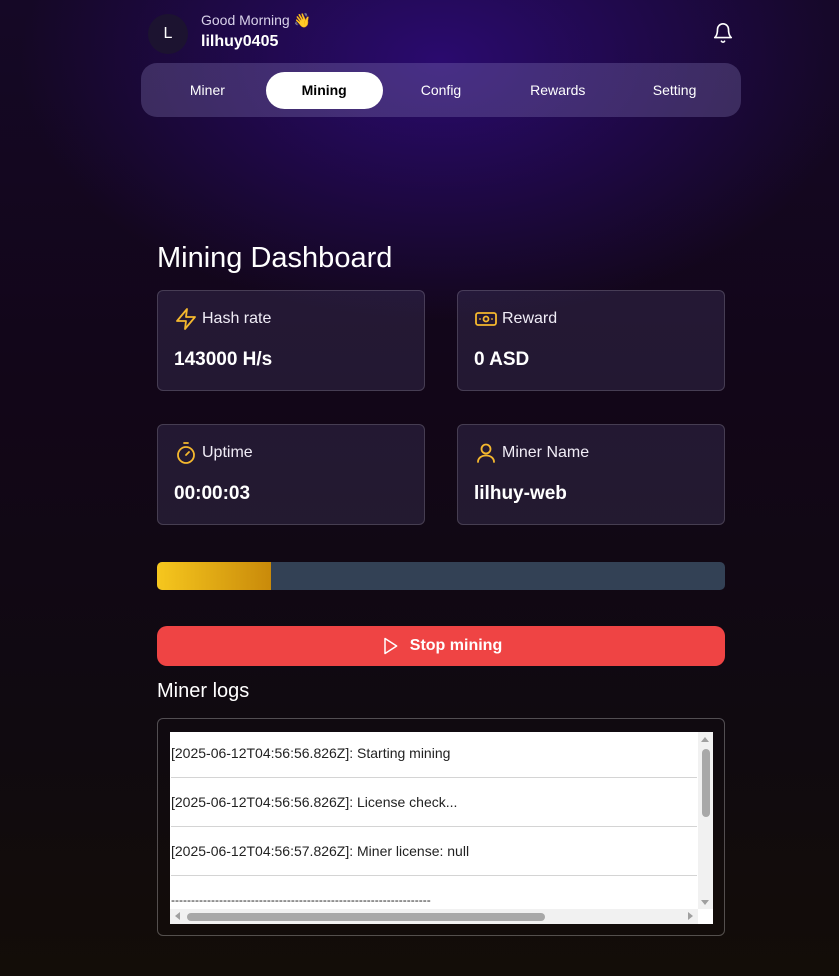  I want to click on user-icon, so click(486, 453).